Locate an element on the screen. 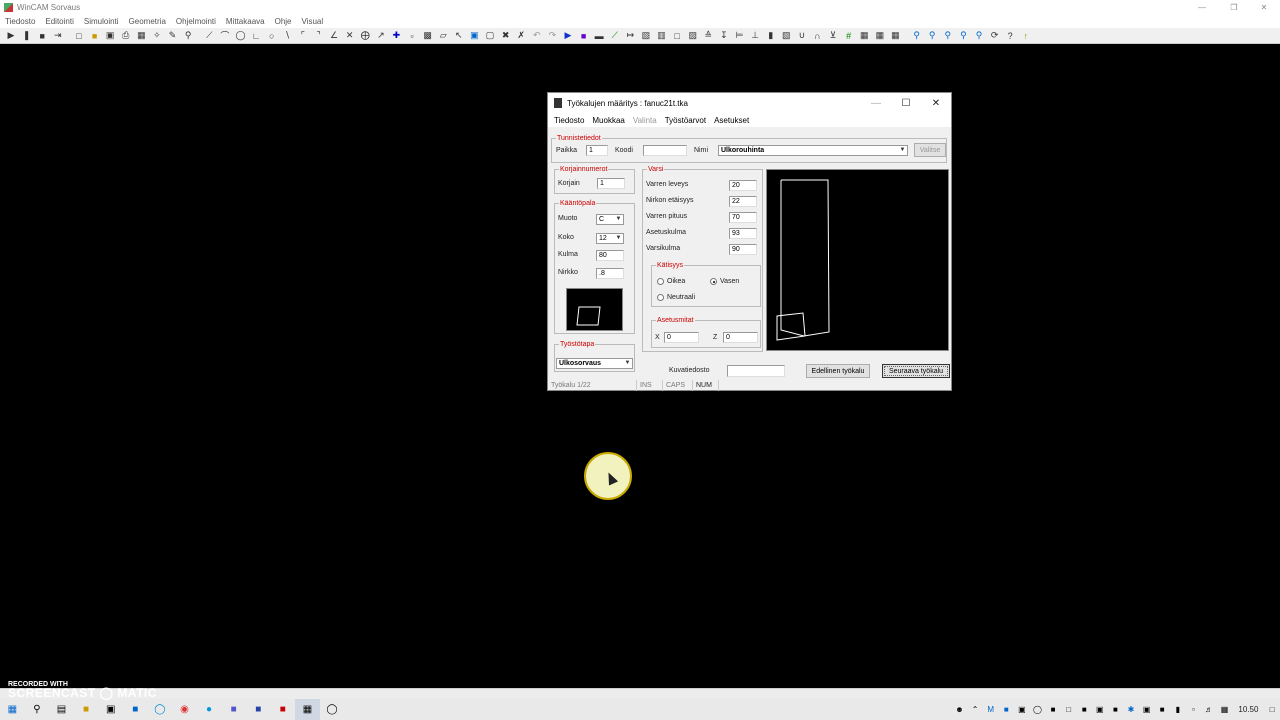 This screenshot has width=1280, height=720. outlook-icon: ■ is located at coordinates (135, 709).